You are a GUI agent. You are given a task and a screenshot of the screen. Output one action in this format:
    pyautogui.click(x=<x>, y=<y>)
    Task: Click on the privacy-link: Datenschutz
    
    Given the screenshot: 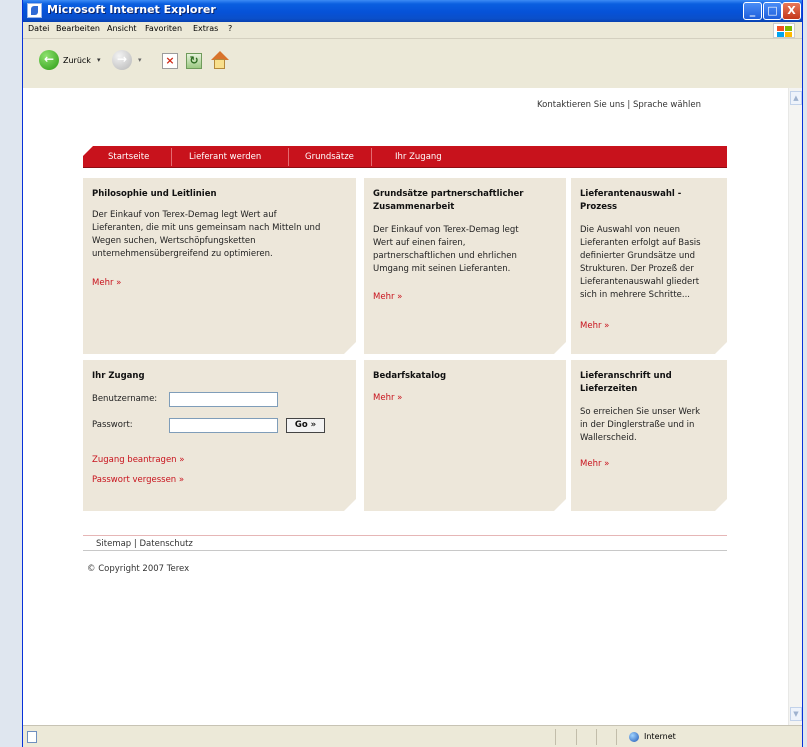 What is the action you would take?
    pyautogui.click(x=166, y=544)
    